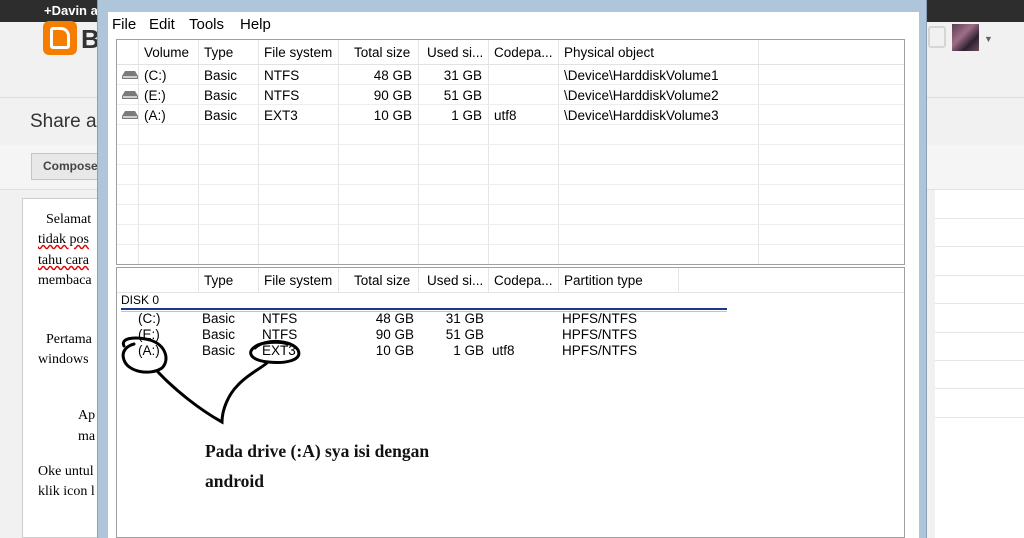 The image size is (1024, 538). What do you see at coordinates (235, 481) in the screenshot?
I see `annotation-text-line2: android` at bounding box center [235, 481].